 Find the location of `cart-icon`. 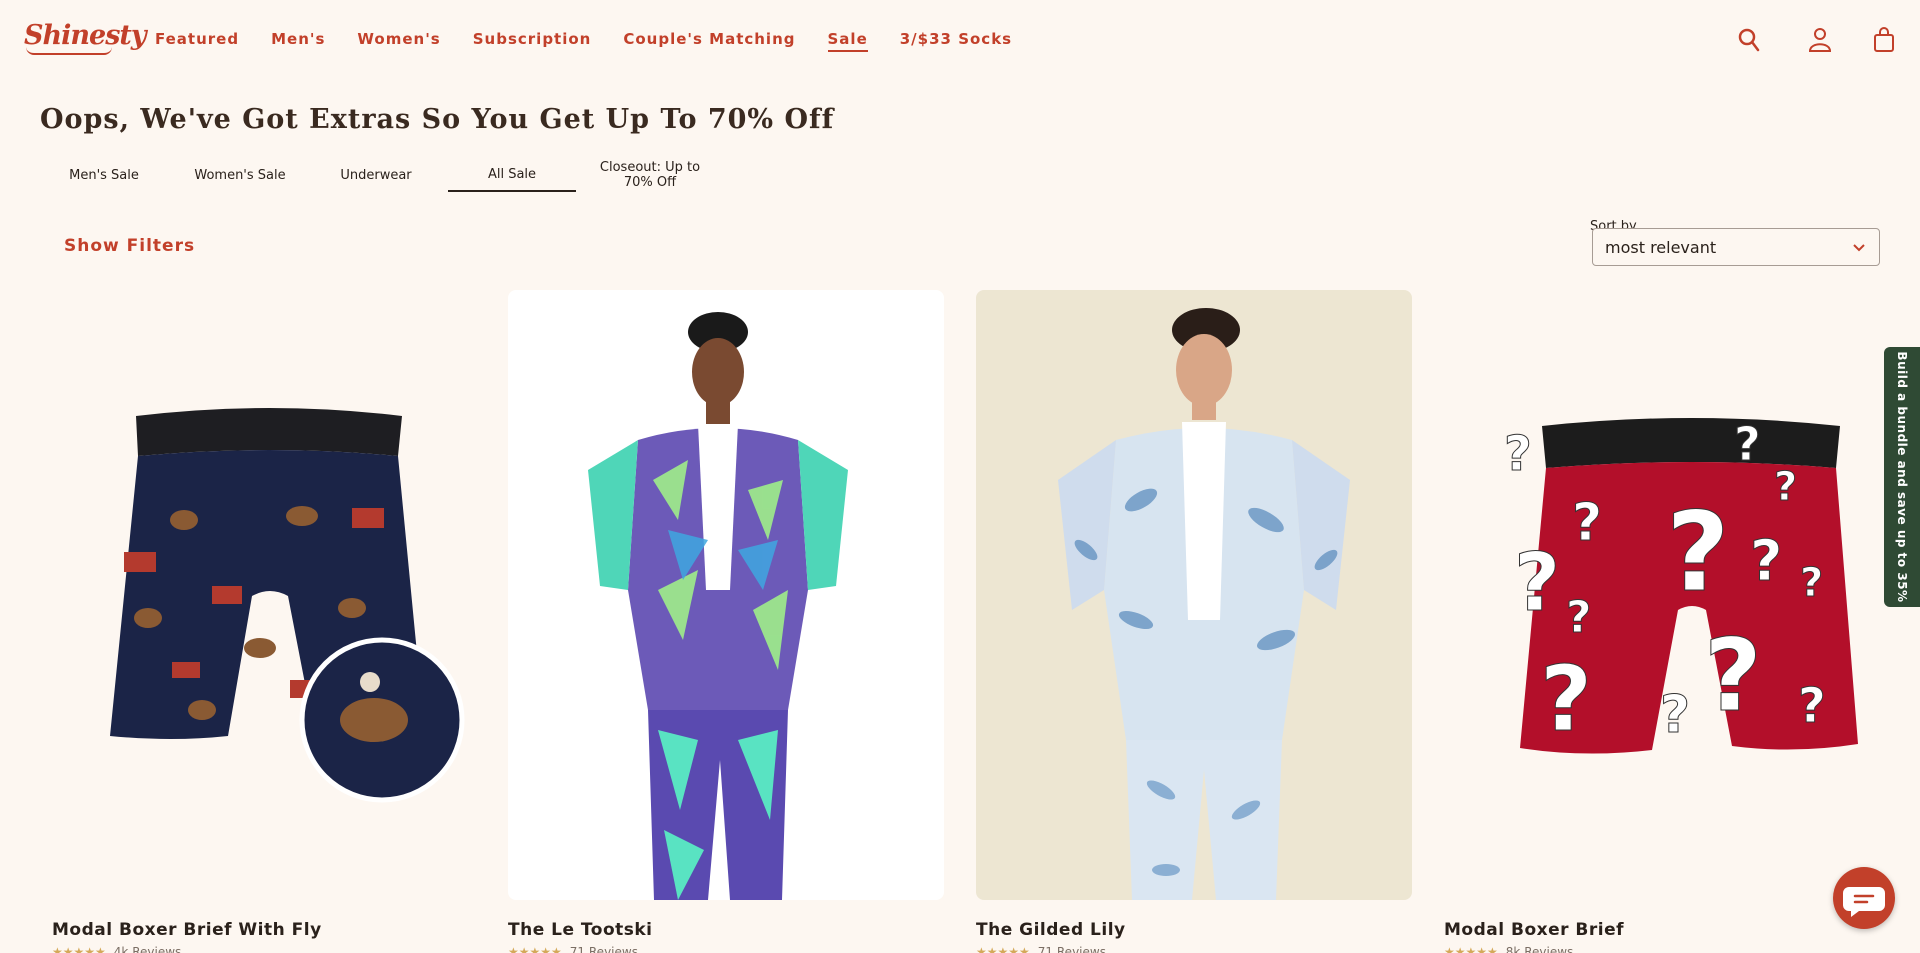

cart-icon is located at coordinates (1884, 40).